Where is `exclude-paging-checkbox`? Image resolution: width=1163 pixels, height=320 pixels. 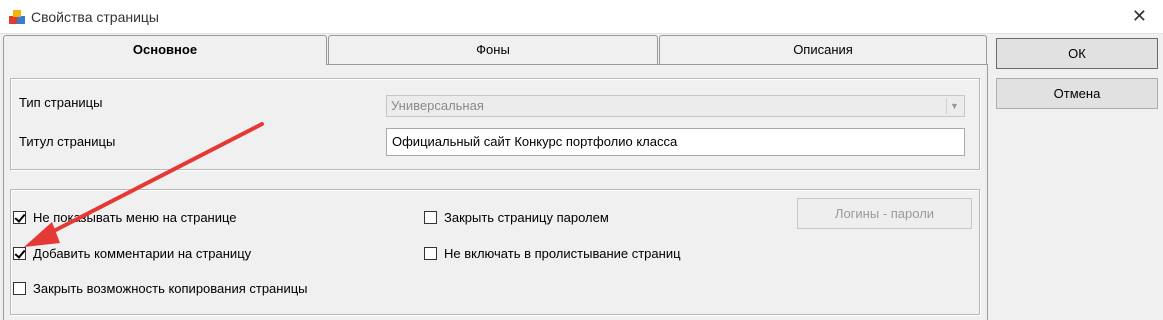
exclude-paging-checkbox is located at coordinates (430, 253).